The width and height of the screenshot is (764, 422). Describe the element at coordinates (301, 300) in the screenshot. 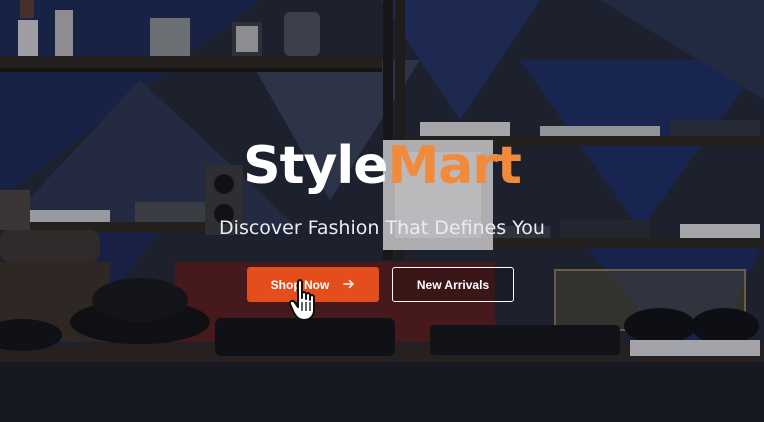

I see `hand-pointer-icon` at that location.